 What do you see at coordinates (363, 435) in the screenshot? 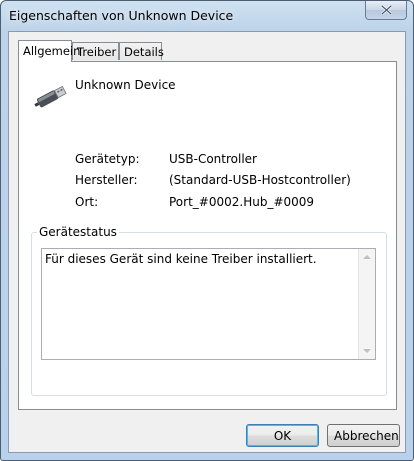
I see `cancel-button: Abbrechen` at bounding box center [363, 435].